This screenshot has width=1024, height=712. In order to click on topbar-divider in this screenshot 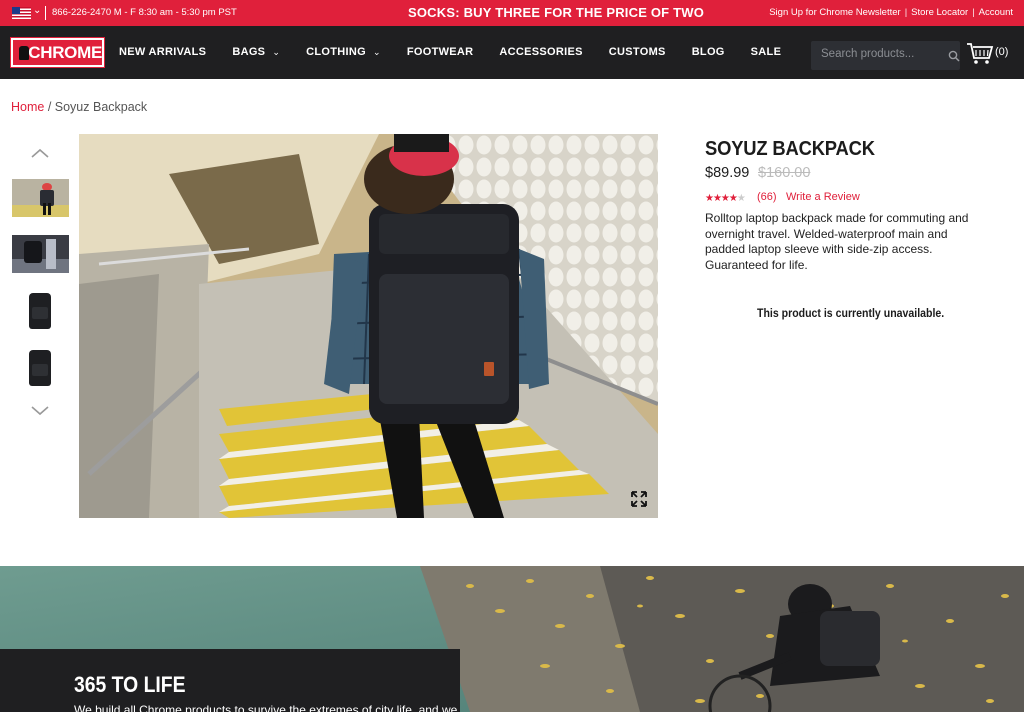, I will do `click(45, 13)`.